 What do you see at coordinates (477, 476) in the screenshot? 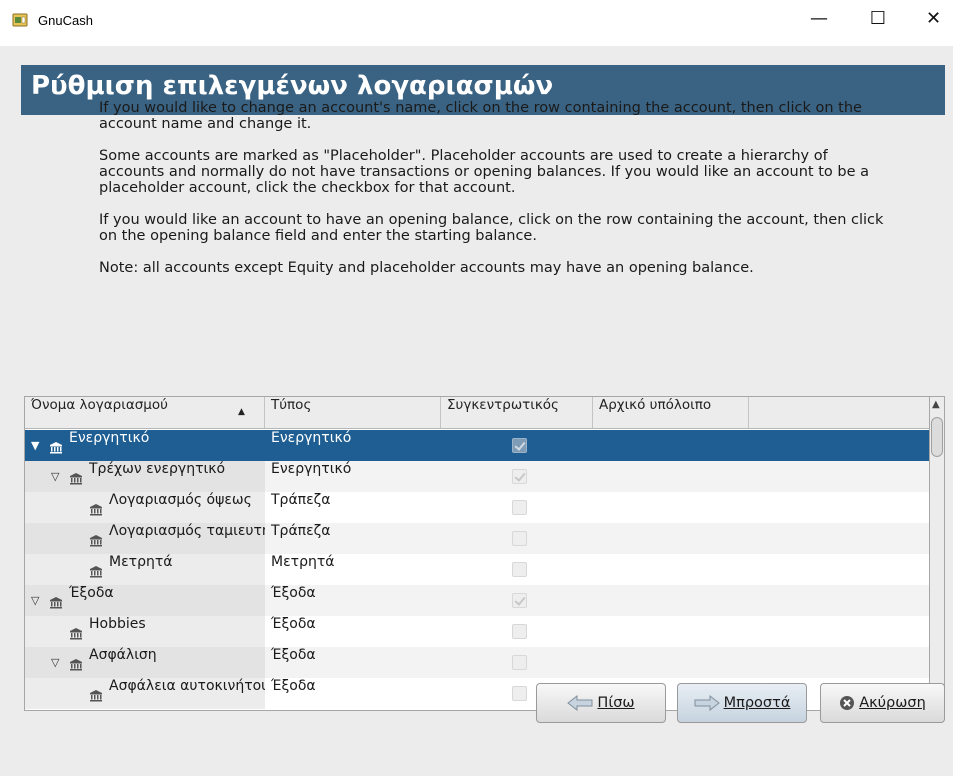
I see `tree-row: ▽ Τρέχων ενεργητικό Ενεργητικό` at bounding box center [477, 476].